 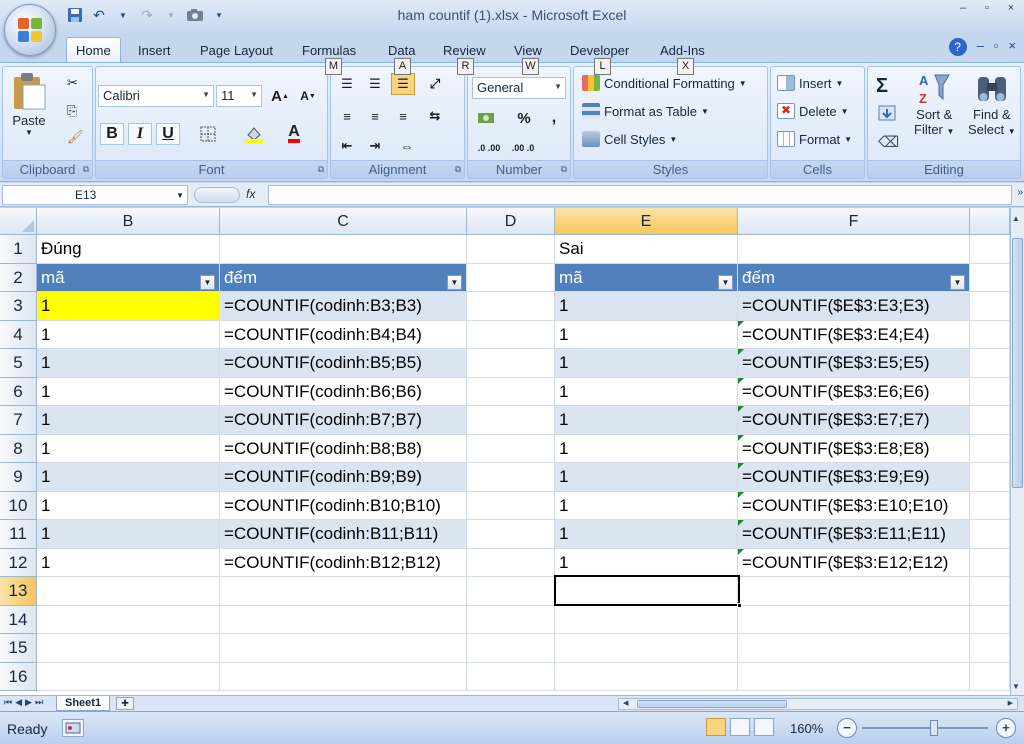 I want to click on format-painter-icon: 🖌, so click(x=75, y=137).